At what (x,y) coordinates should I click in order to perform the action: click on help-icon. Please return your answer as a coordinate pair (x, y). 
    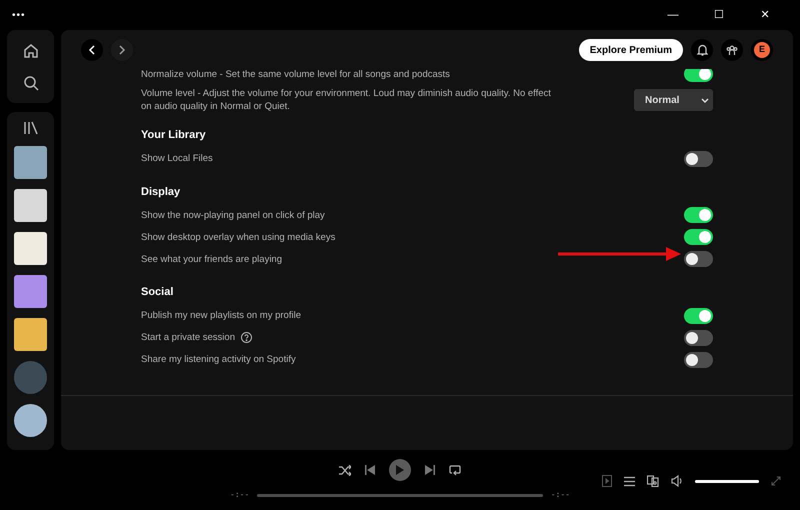
    Looking at the image, I should click on (246, 337).